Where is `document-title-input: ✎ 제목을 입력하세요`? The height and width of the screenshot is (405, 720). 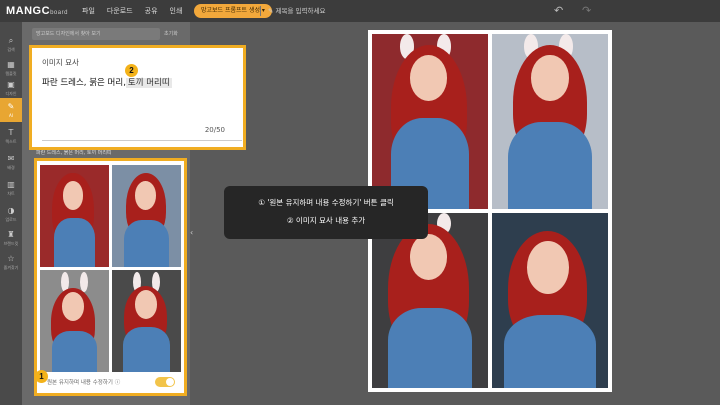 document-title-input: ✎ 제목을 입력하세요 is located at coordinates (296, 10).